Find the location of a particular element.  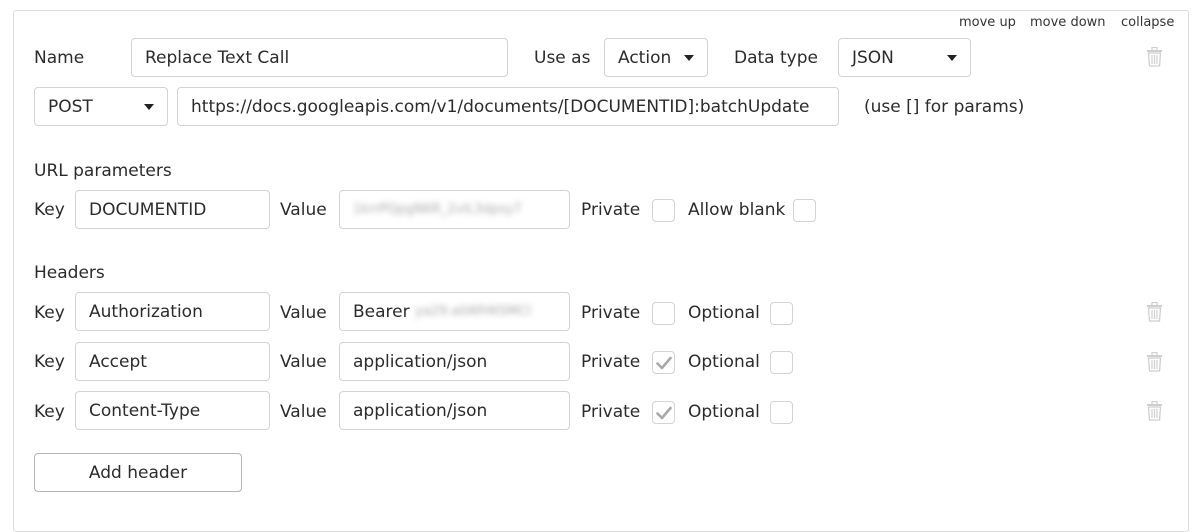

move-down-link: move down is located at coordinates (1068, 23).